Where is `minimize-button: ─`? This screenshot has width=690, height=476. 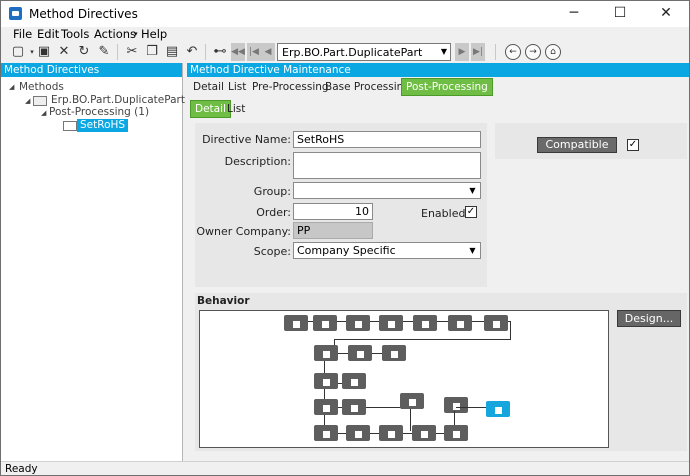
minimize-button: ─ is located at coordinates (574, 14).